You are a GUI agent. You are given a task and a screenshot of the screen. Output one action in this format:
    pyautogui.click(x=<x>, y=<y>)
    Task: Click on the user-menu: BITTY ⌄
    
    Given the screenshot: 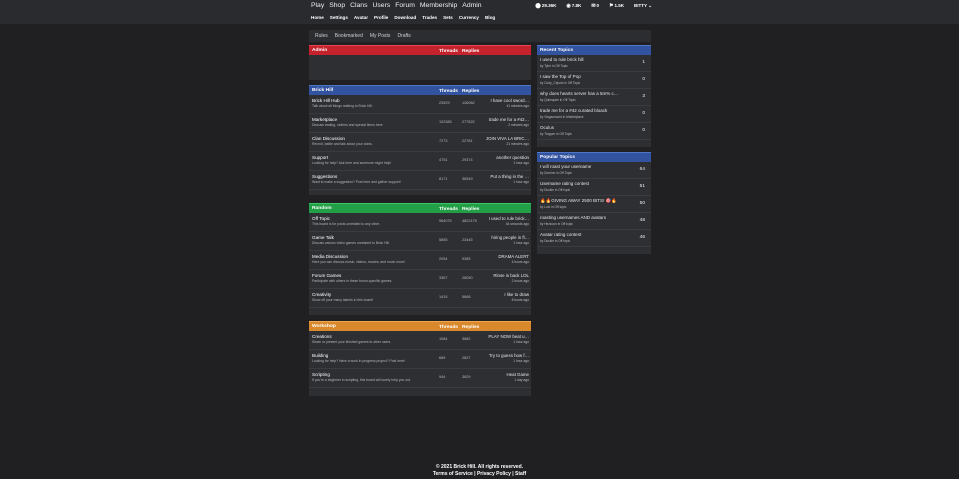 What is the action you would take?
    pyautogui.click(x=643, y=6)
    